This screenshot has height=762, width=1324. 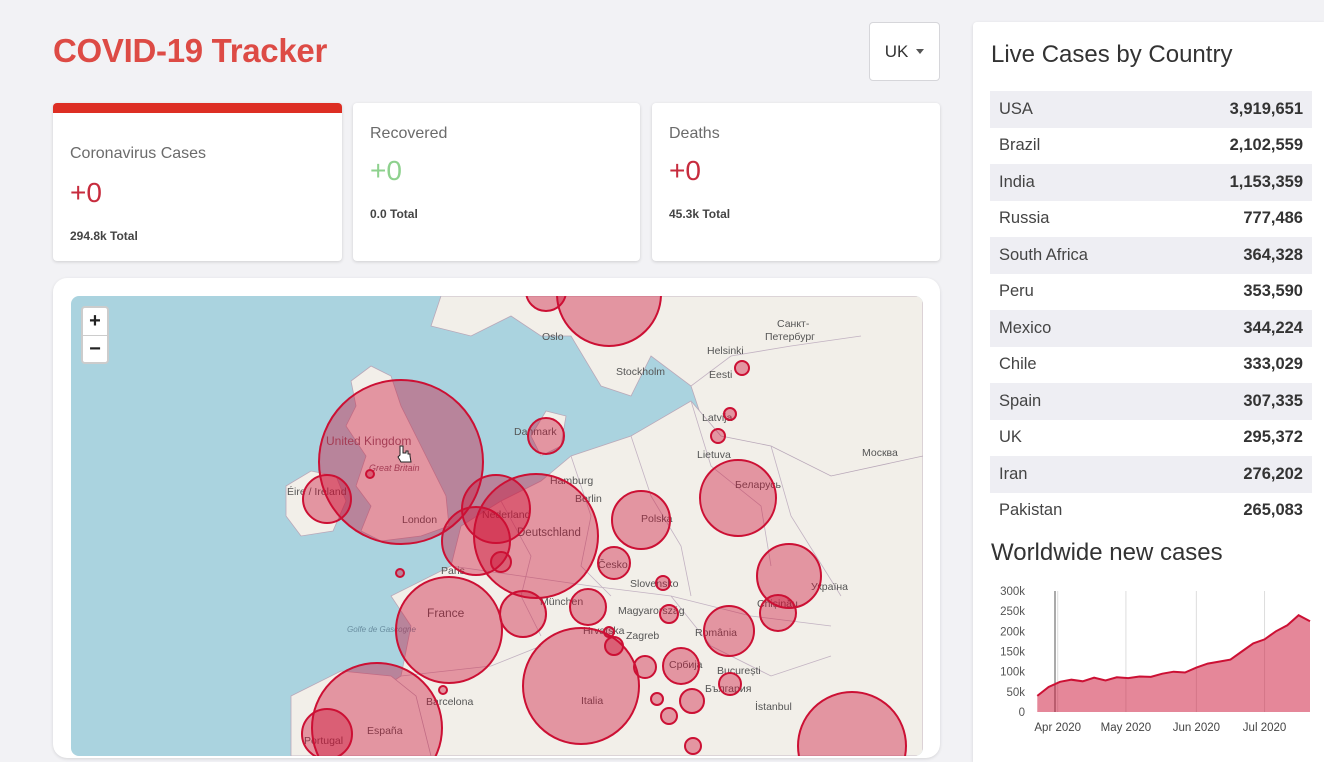 I want to click on case-circle-france, so click(x=449, y=630).